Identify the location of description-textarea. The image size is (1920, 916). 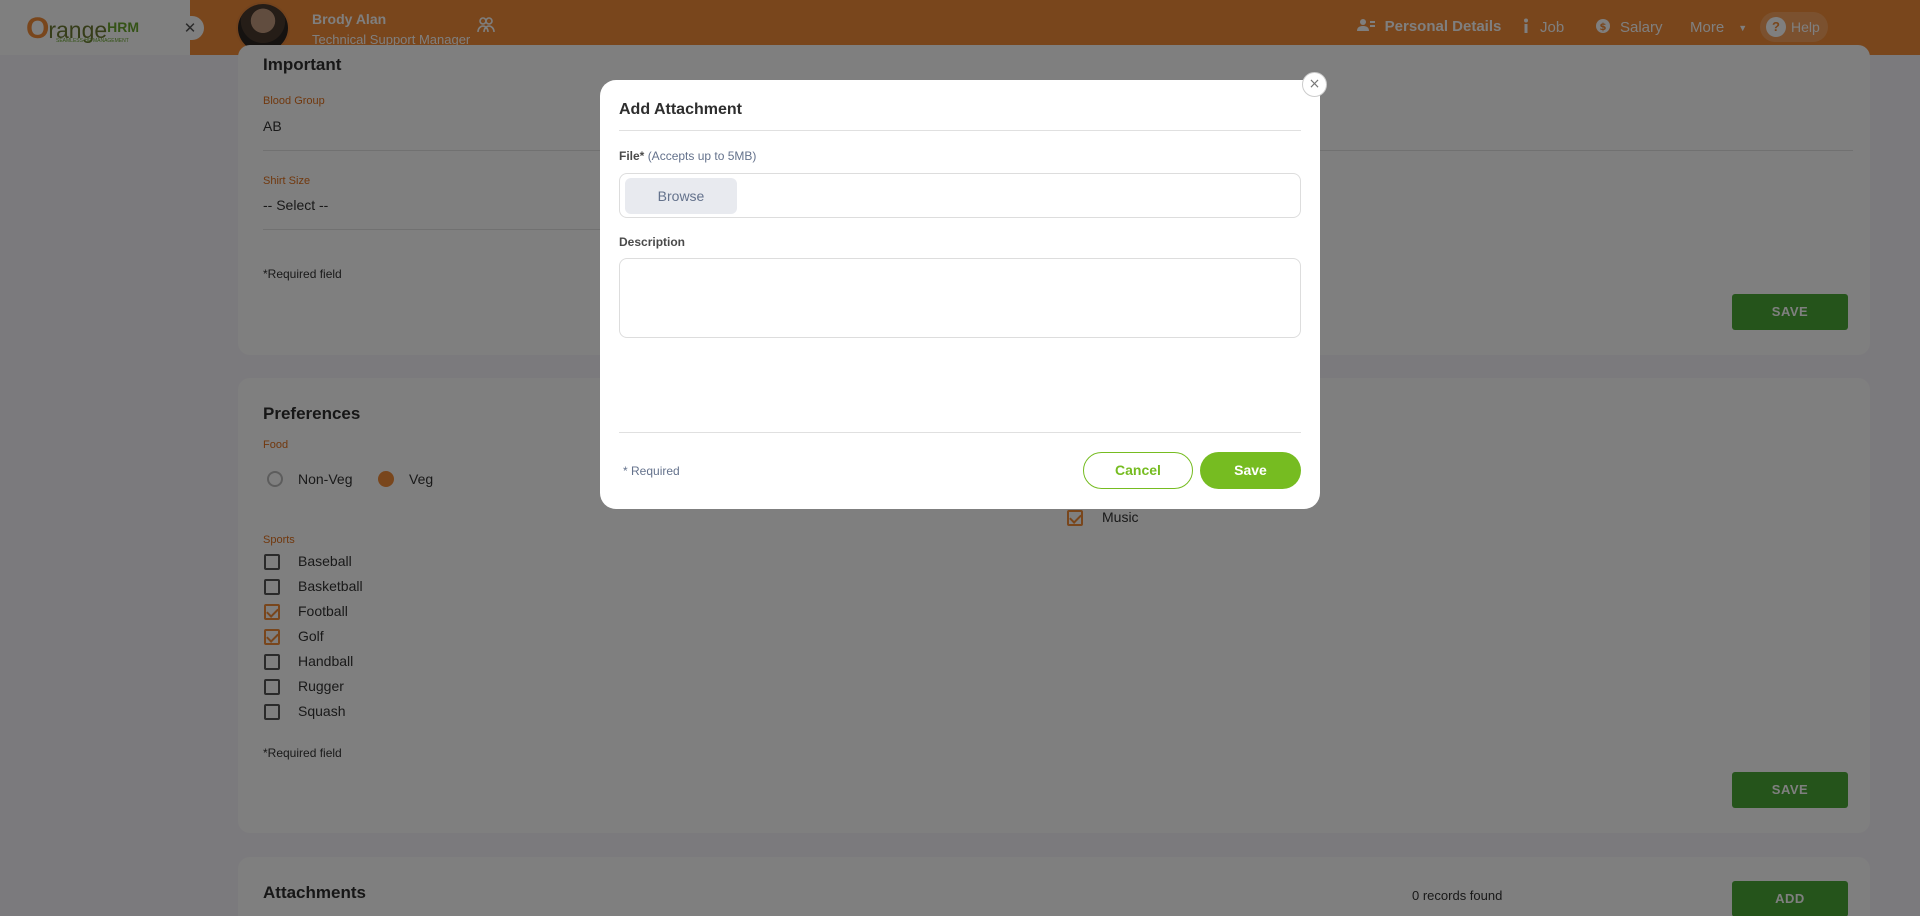
(960, 298).